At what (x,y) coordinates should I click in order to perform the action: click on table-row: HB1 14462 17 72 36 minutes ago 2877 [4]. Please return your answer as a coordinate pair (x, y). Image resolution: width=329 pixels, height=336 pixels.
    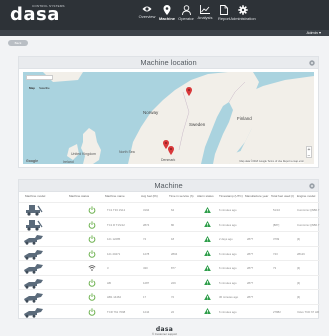
    Looking at the image, I should click on (169, 296).